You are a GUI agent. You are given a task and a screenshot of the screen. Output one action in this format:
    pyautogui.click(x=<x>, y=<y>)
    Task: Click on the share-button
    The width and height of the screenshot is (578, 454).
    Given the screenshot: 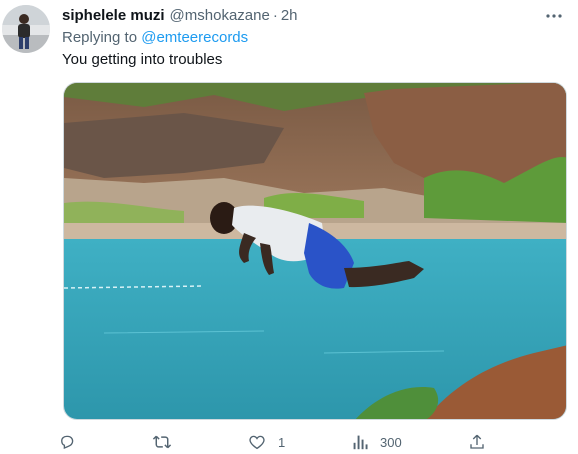 What is the action you would take?
    pyautogui.click(x=477, y=442)
    